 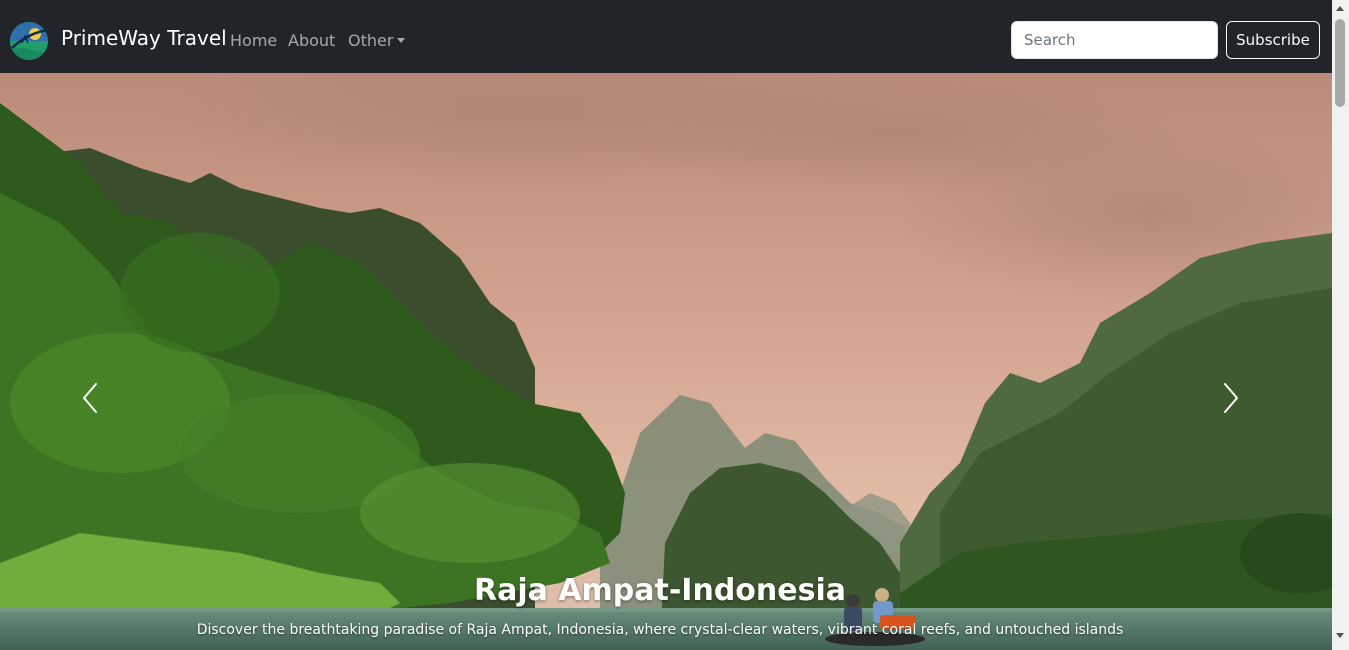 What do you see at coordinates (1273, 40) in the screenshot?
I see `subscribe-button: Subscribe` at bounding box center [1273, 40].